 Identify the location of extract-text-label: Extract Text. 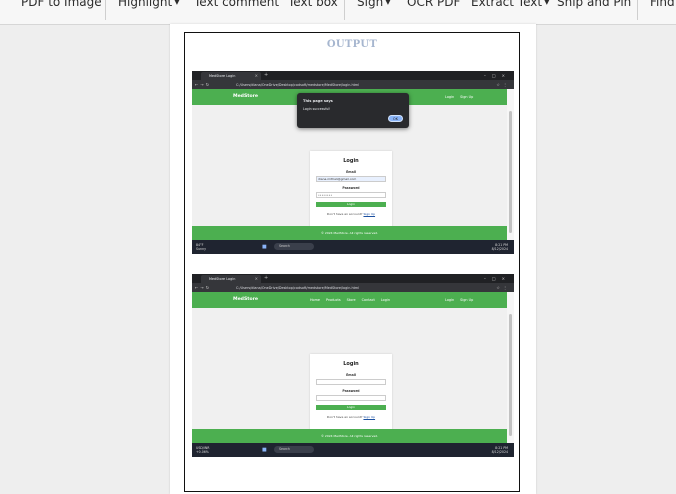
(507, 4).